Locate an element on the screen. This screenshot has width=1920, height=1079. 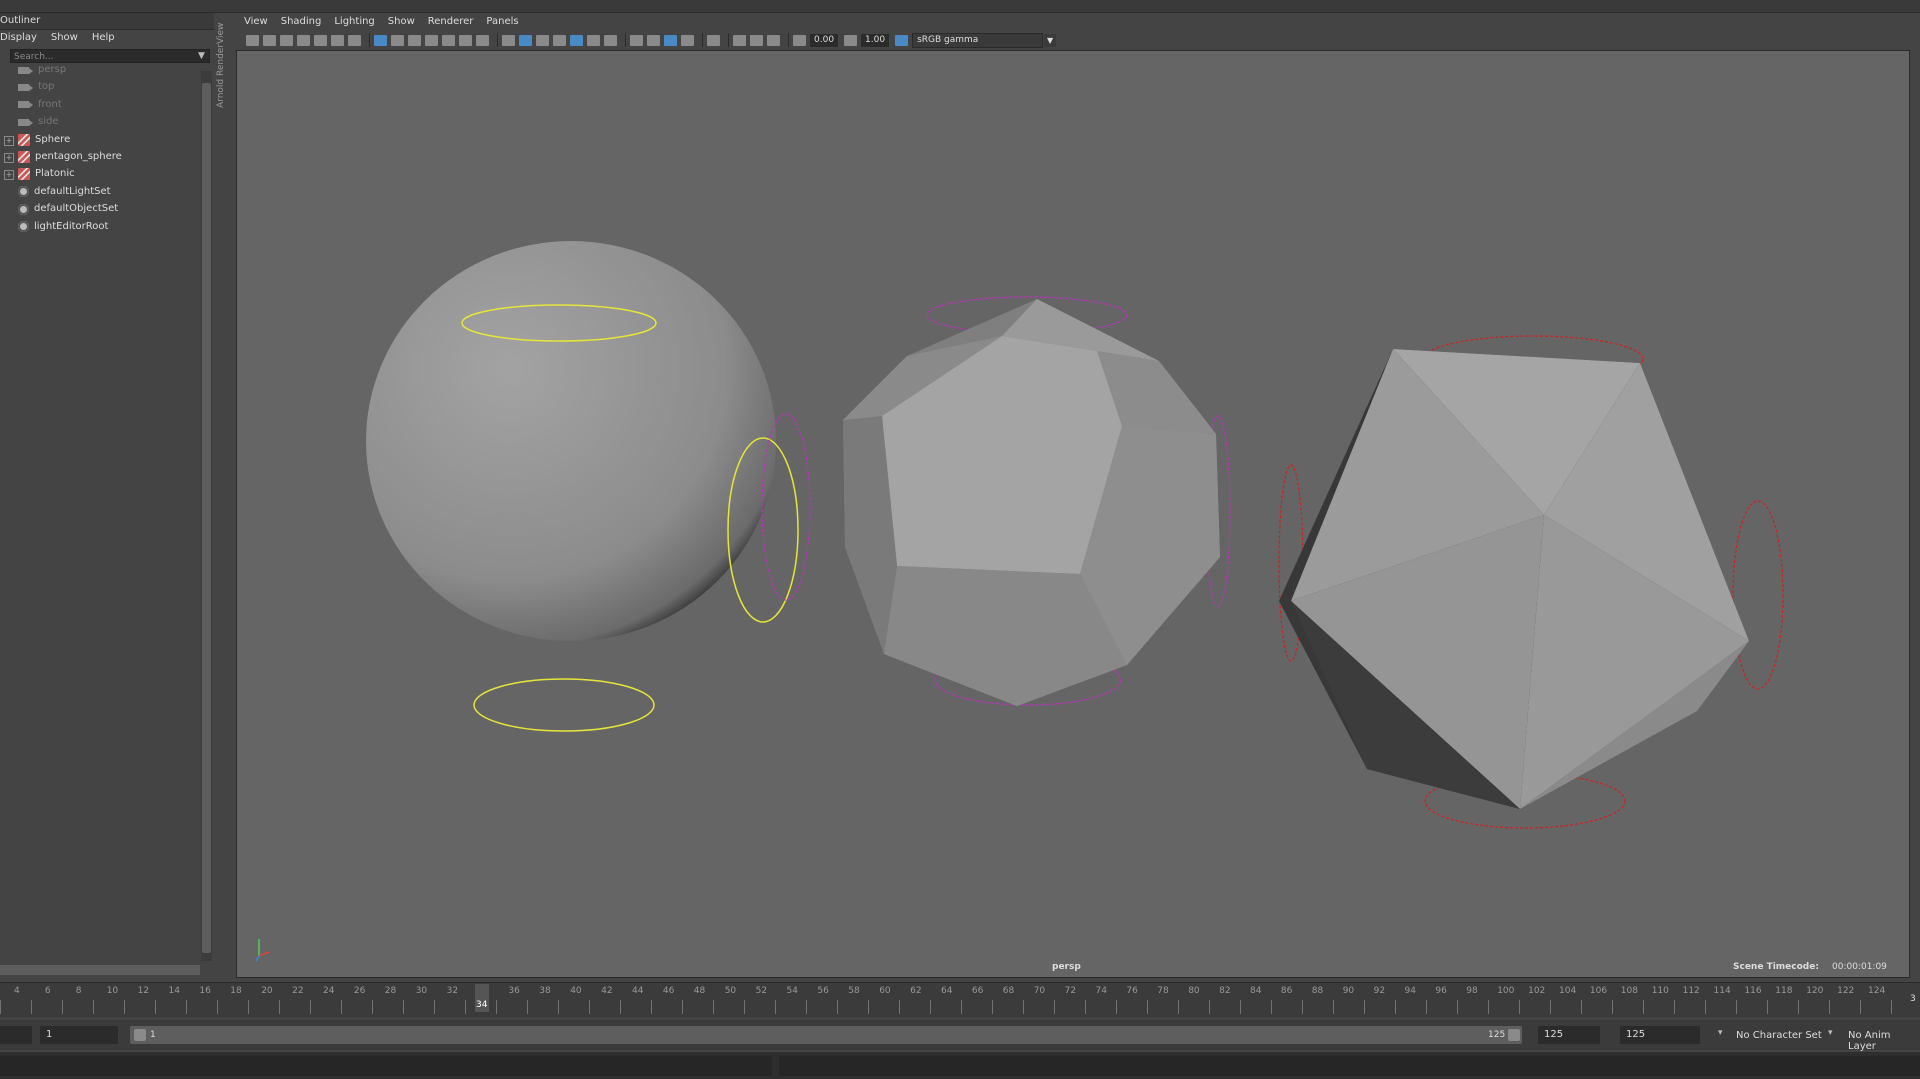
end-time-field: 125 is located at coordinates (1660, 1035).